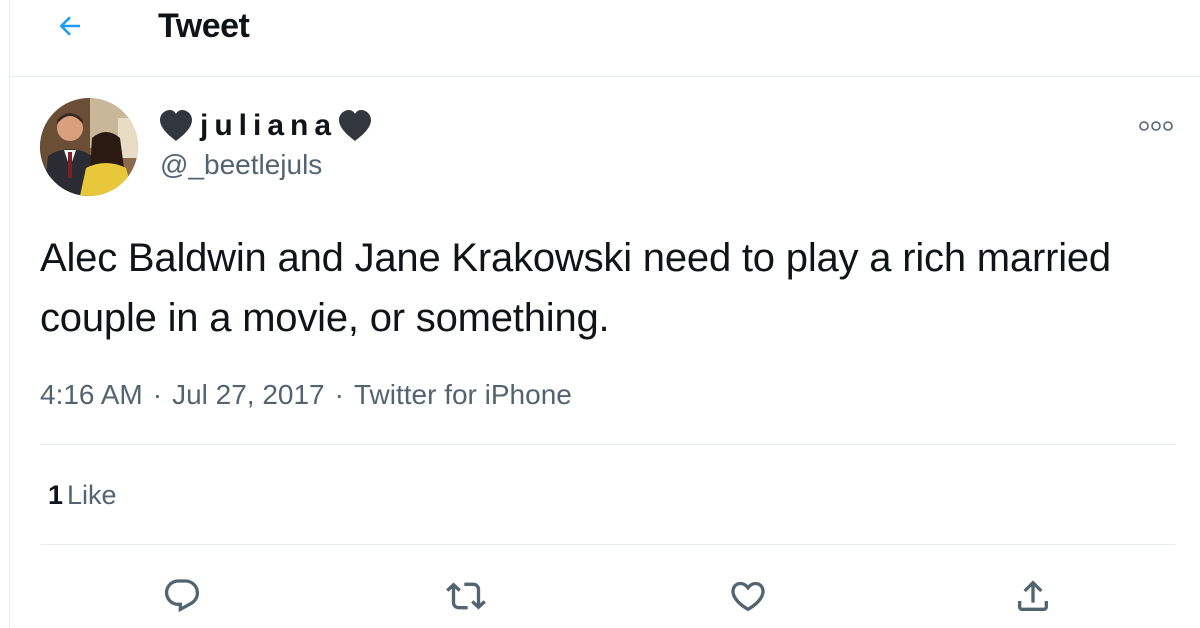 The width and height of the screenshot is (1200, 628). I want to click on author-name-row: juliana, so click(265, 126).